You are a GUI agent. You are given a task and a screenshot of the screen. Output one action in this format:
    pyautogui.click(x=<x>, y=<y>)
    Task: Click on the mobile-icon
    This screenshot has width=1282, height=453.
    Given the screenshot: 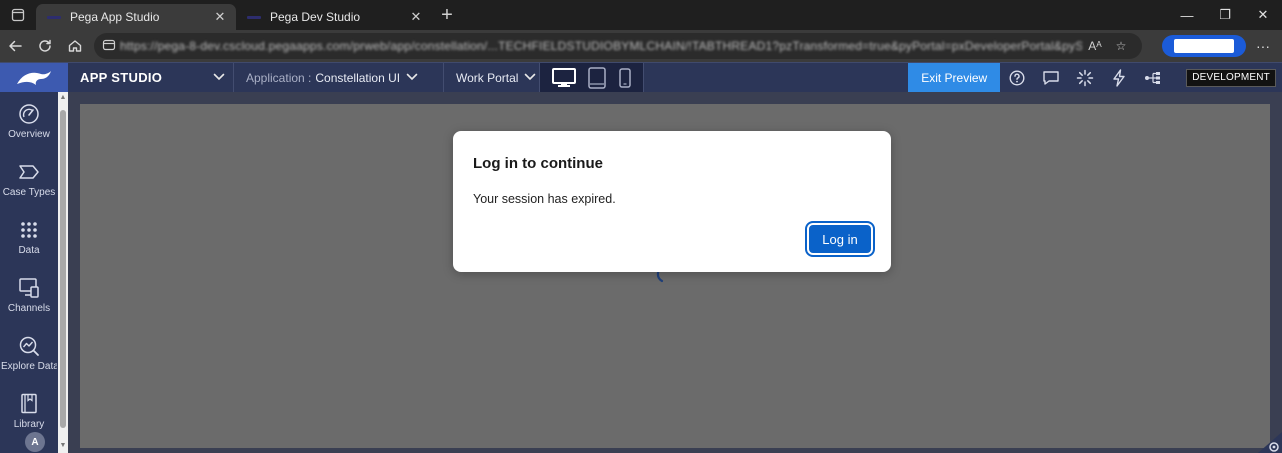 What is the action you would take?
    pyautogui.click(x=625, y=77)
    